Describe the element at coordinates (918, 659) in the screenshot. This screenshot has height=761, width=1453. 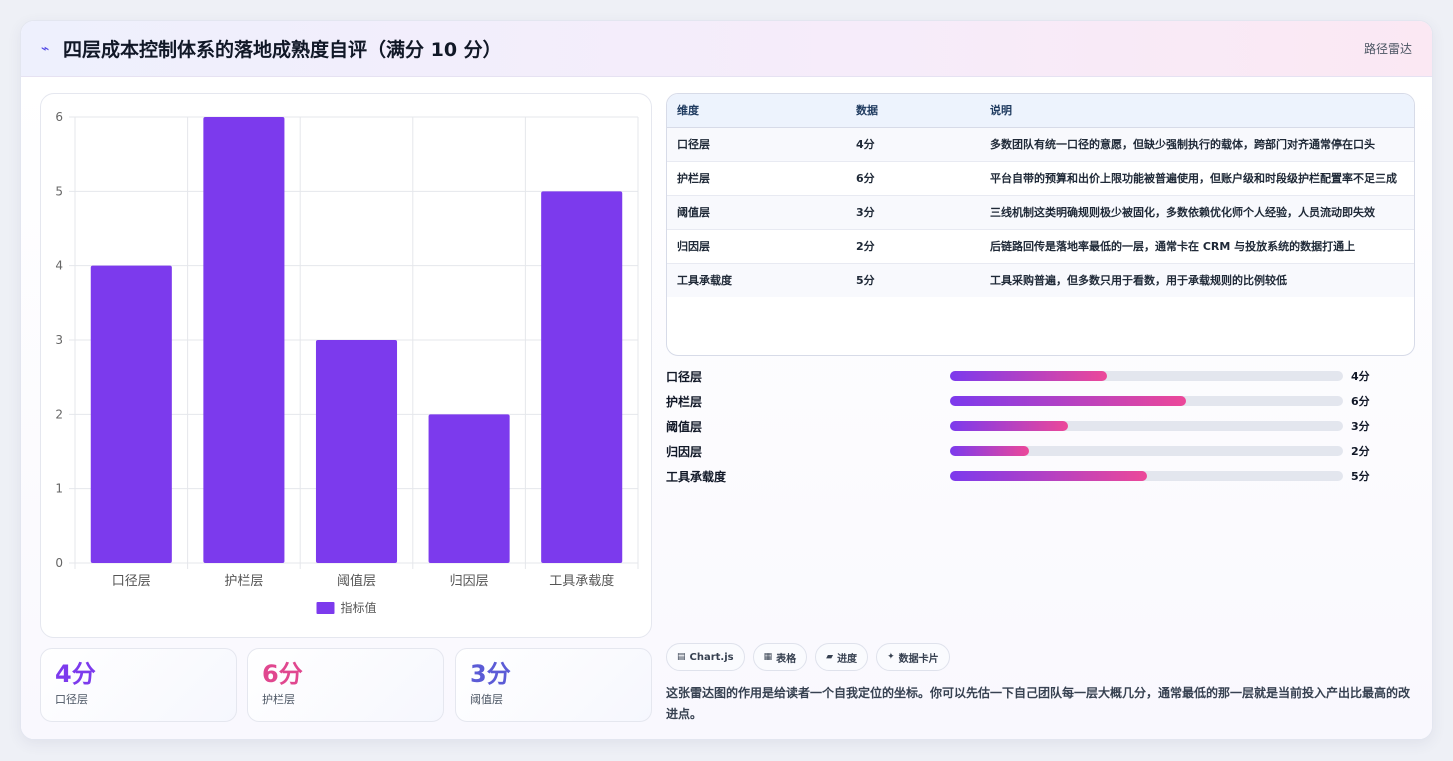
I see `tag-label: 数据卡片` at that location.